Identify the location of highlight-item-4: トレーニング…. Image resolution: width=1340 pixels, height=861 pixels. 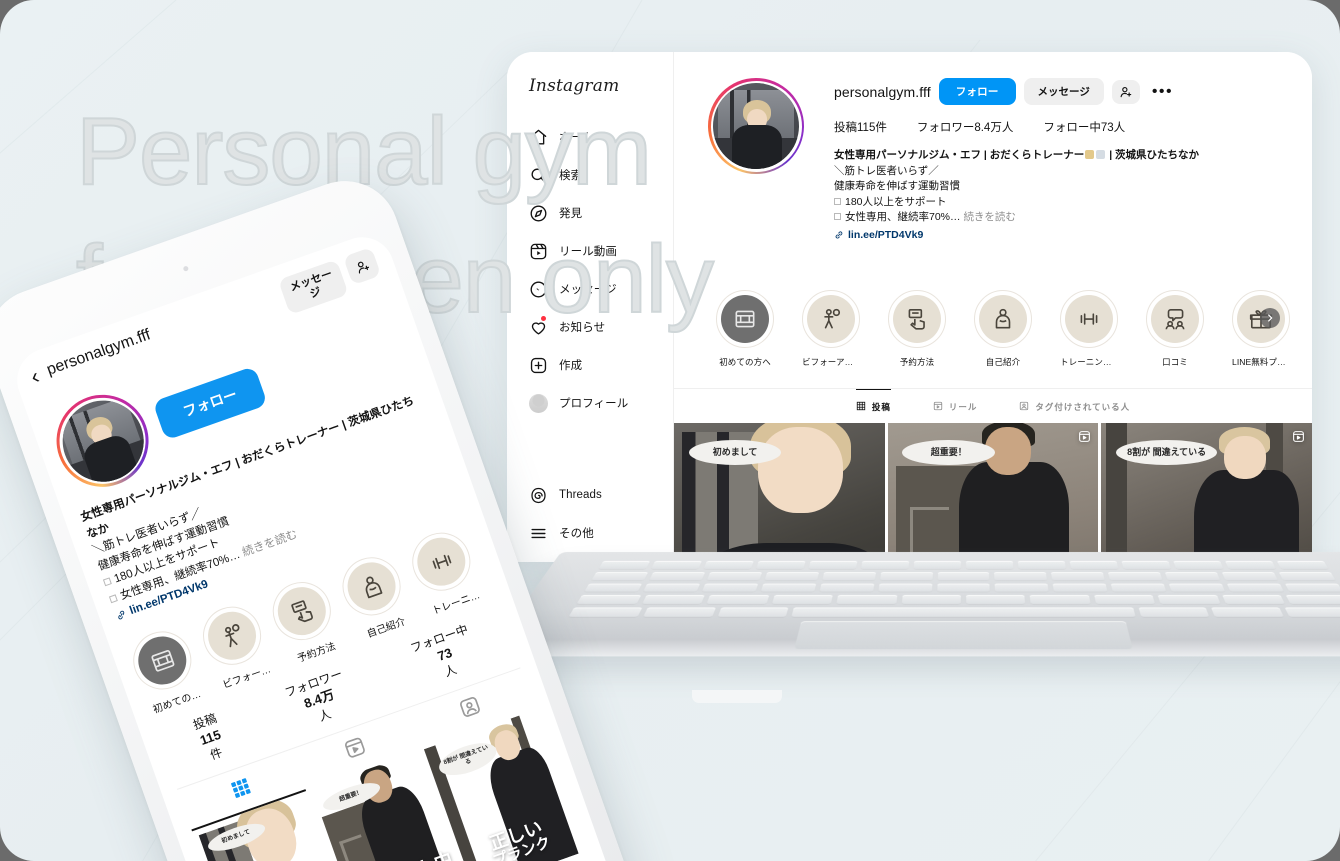
(1089, 328).